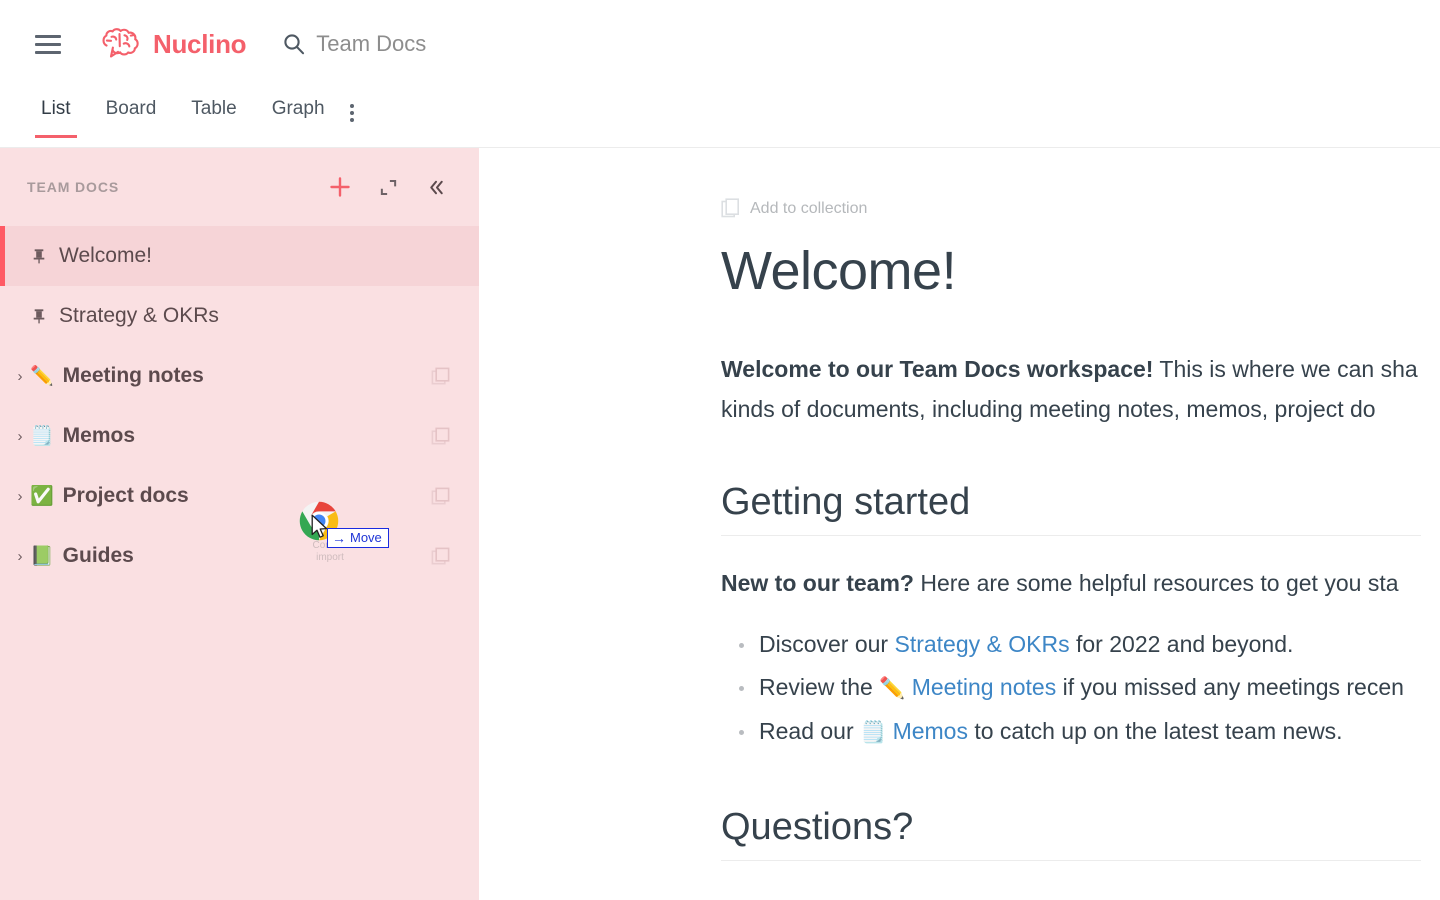 The width and height of the screenshot is (1440, 900). Describe the element at coordinates (239, 436) in the screenshot. I see `sidebar-item-memos: › 🗒️ Memos` at that location.